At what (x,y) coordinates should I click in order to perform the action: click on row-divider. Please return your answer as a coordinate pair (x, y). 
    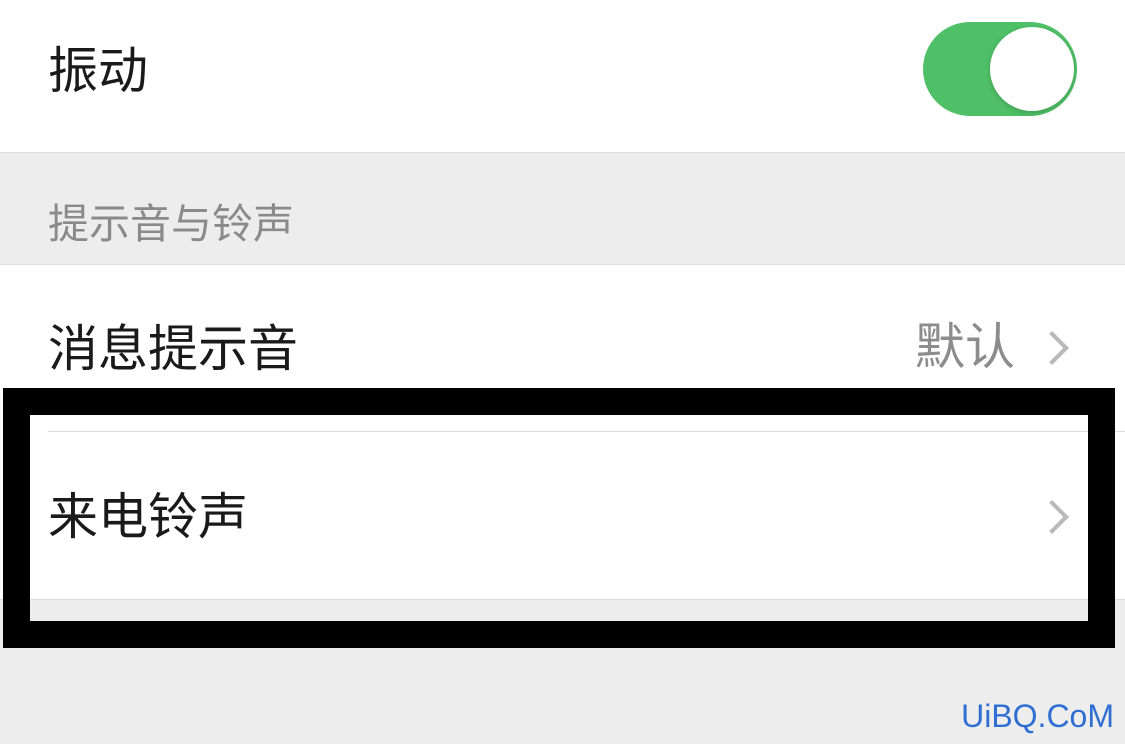
    Looking at the image, I should click on (586, 431).